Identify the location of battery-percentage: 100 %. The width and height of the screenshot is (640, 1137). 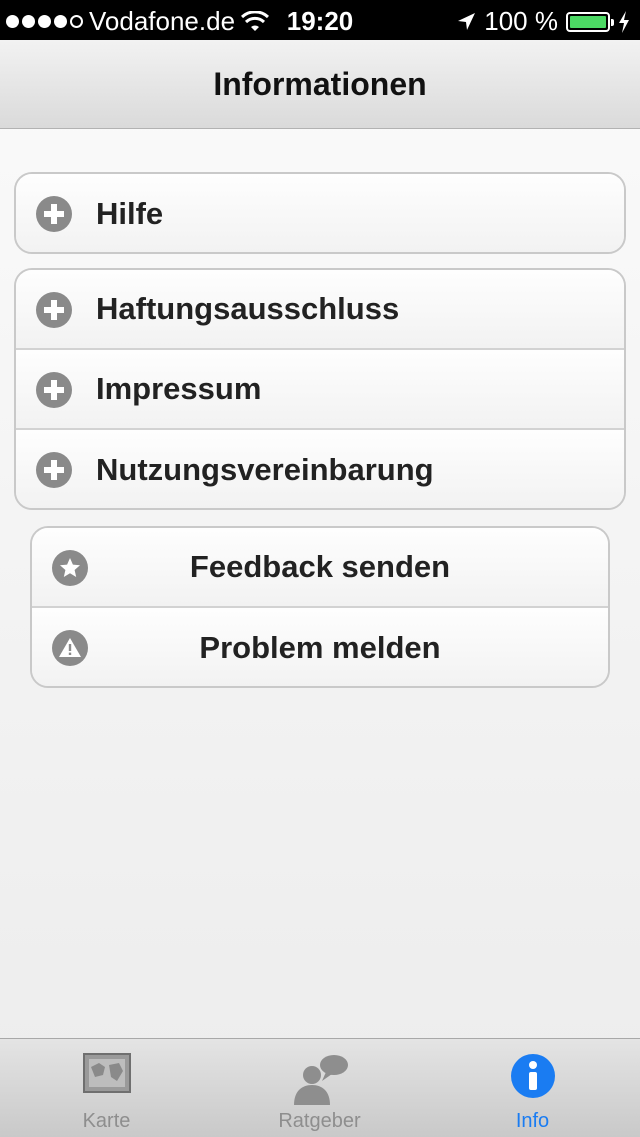
(521, 21).